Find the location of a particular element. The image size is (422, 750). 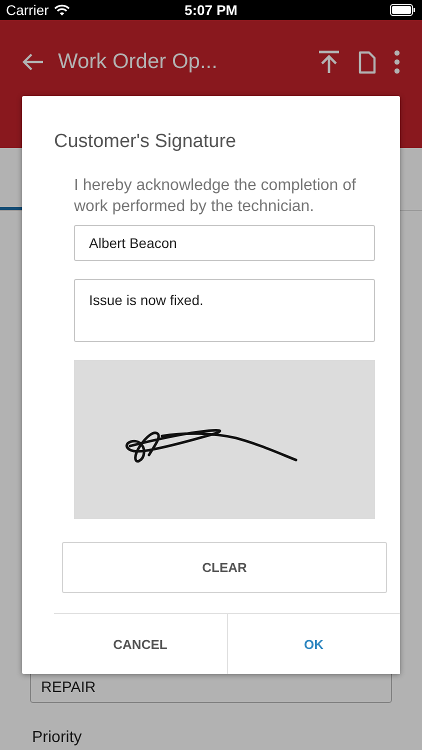

wifi-icon is located at coordinates (62, 10).